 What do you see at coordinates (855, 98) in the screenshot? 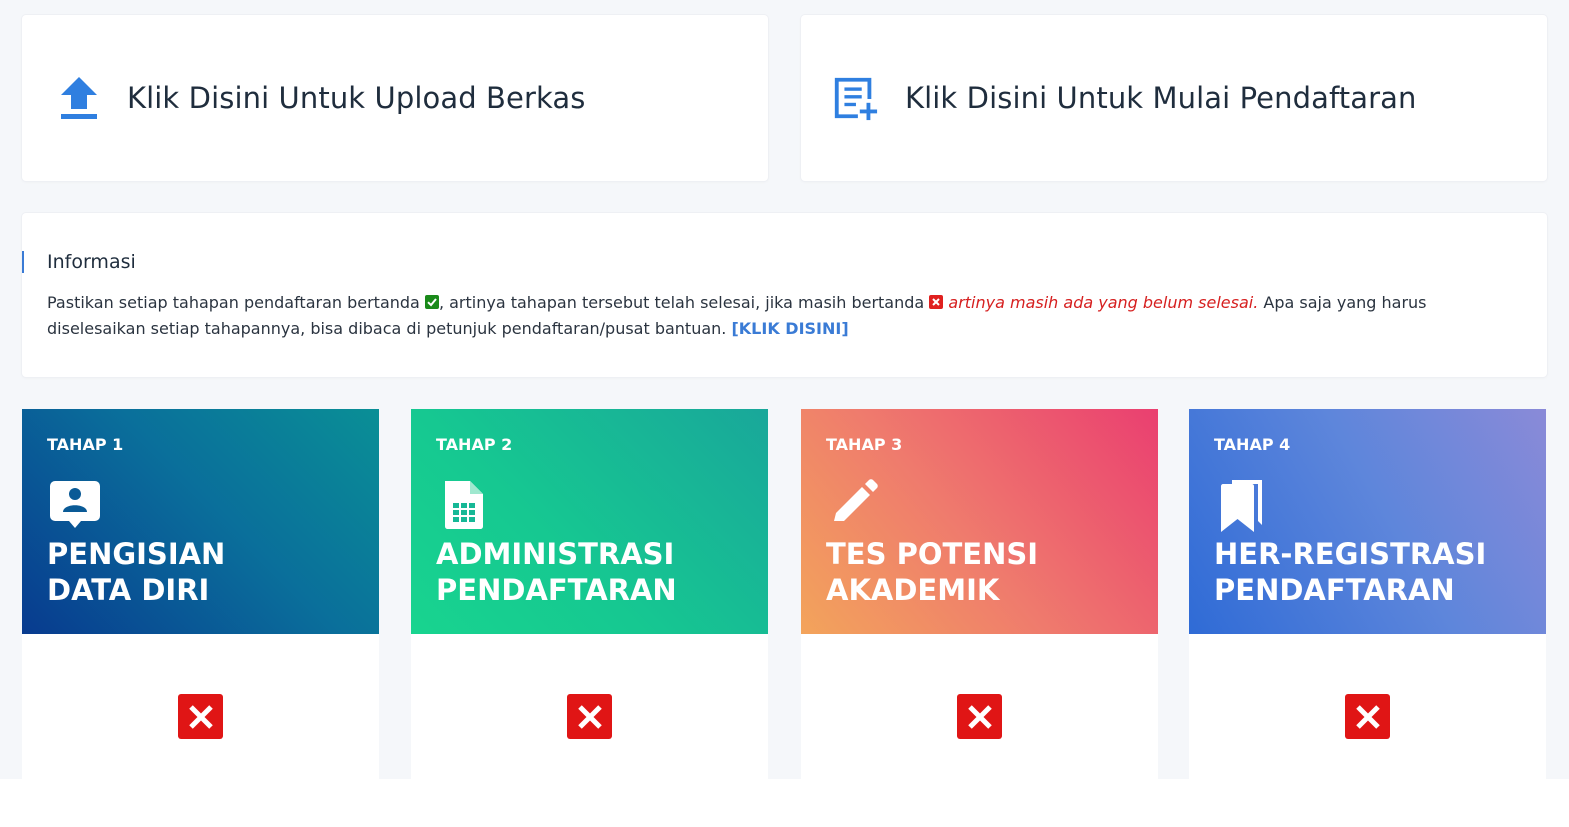
I see `note-add-icon` at bounding box center [855, 98].